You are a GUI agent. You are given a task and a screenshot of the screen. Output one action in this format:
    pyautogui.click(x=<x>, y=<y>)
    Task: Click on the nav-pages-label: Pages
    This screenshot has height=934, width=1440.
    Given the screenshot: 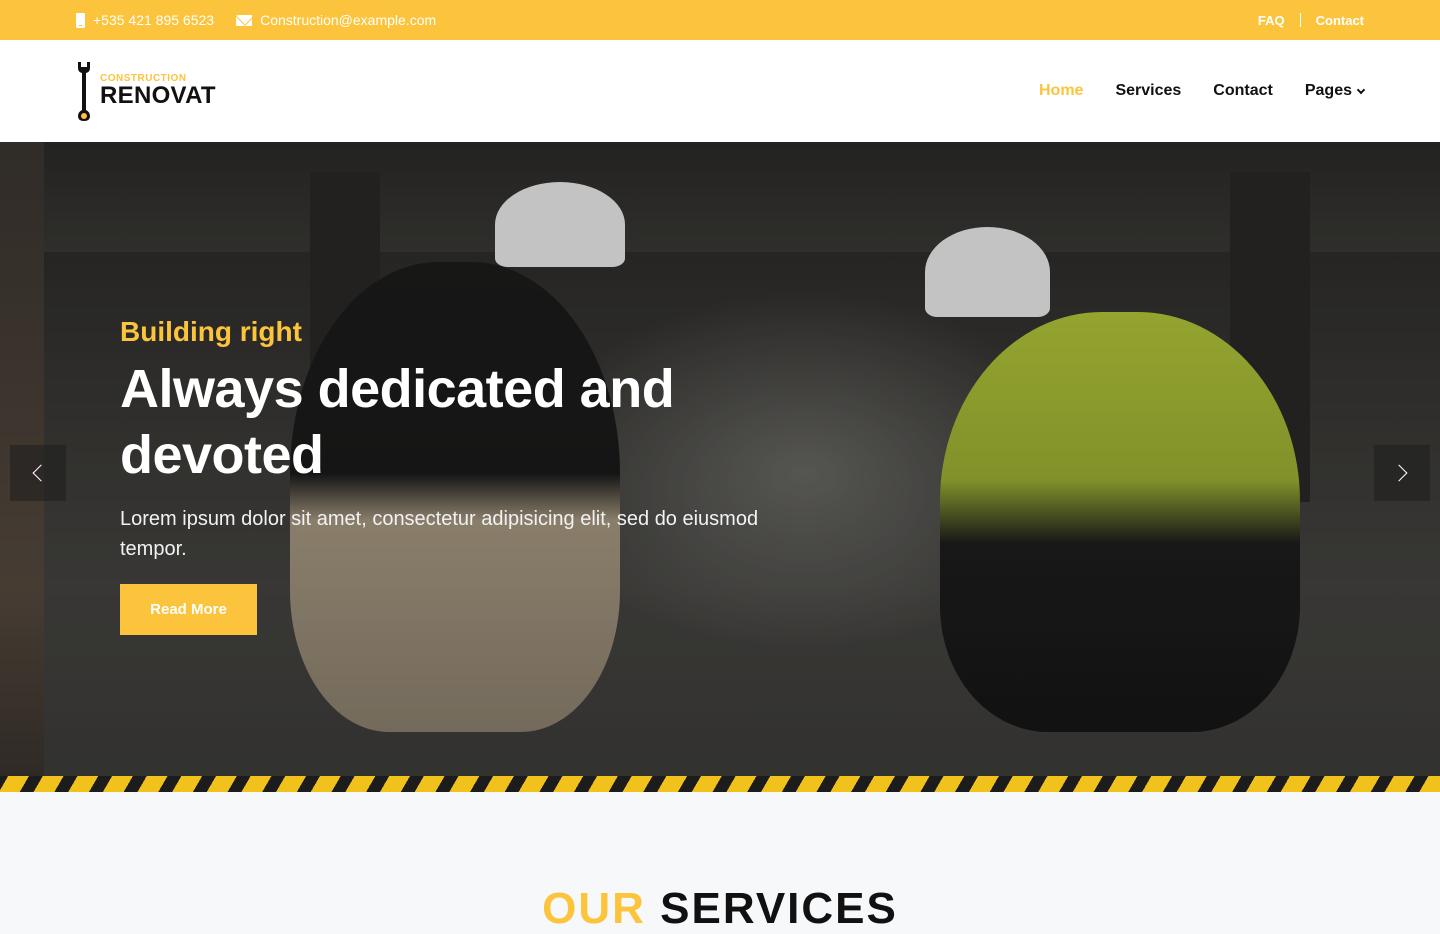 What is the action you would take?
    pyautogui.click(x=1328, y=90)
    